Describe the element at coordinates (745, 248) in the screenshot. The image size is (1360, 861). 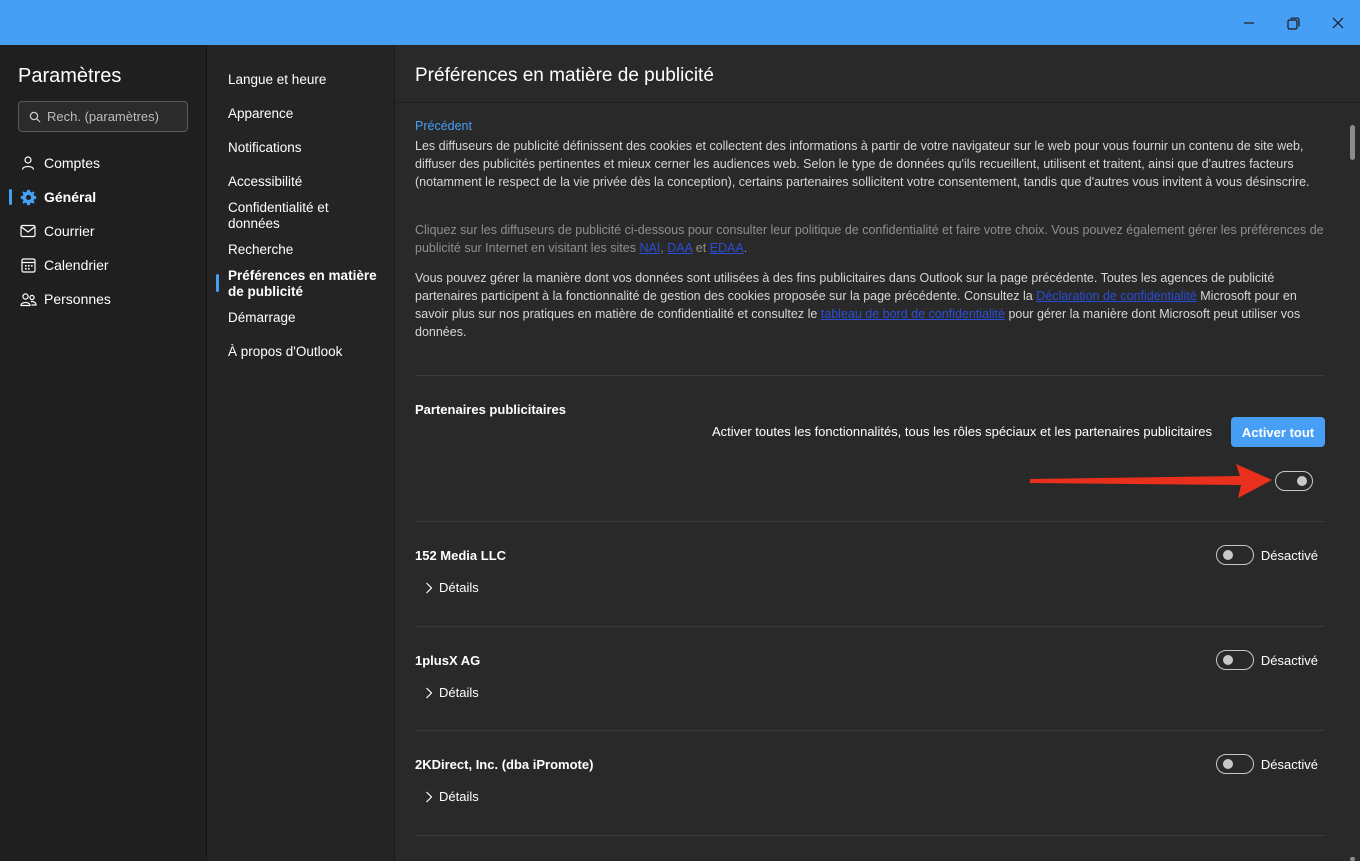
I see `period: .` at that location.